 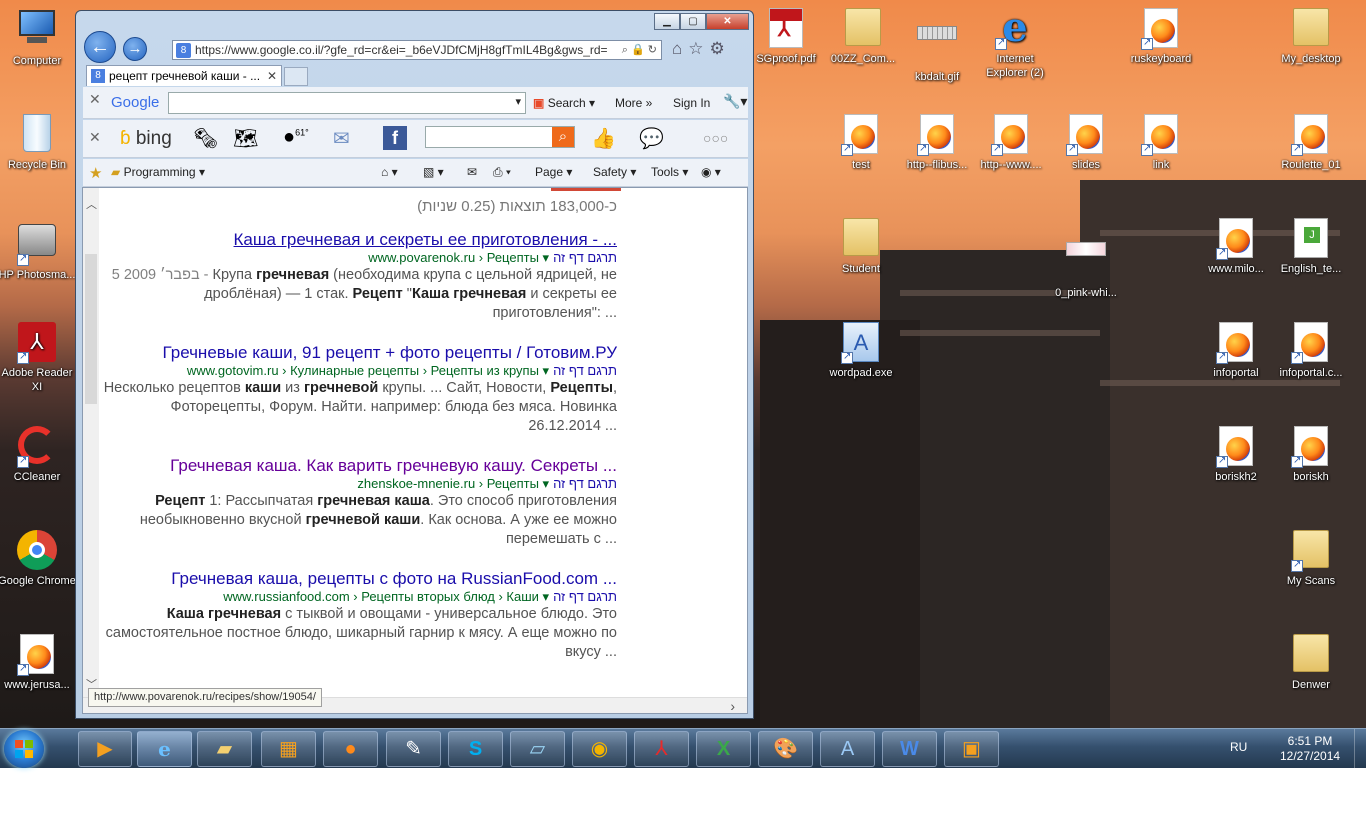 I want to click on feeds-icon: ▧ ▾, so click(x=433, y=172).